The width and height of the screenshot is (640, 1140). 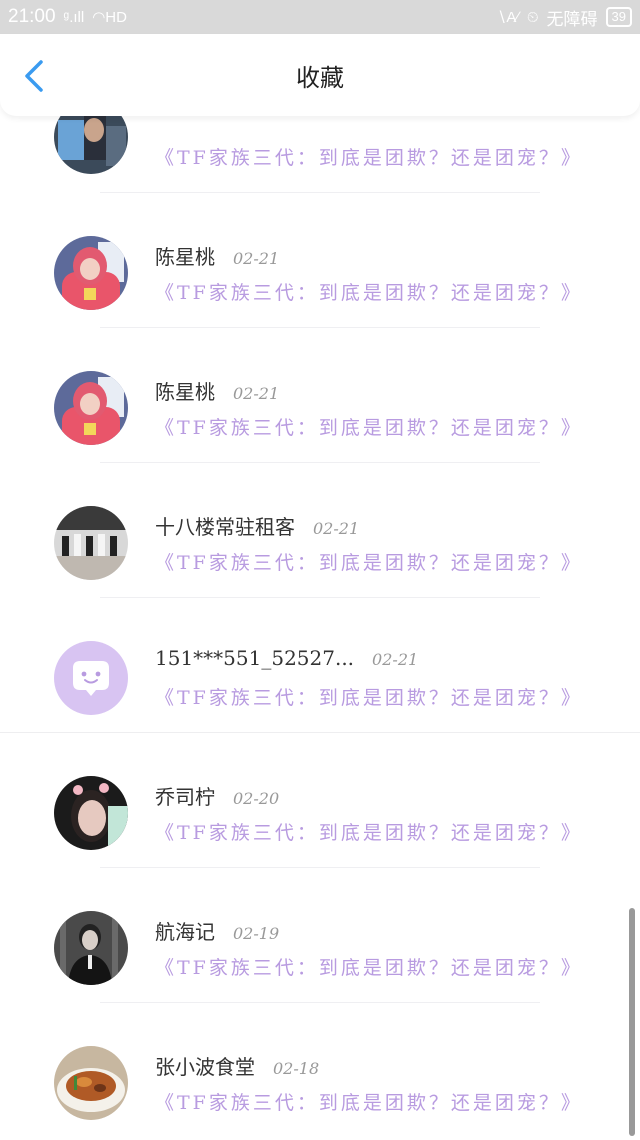 What do you see at coordinates (632, 1022) in the screenshot?
I see `scrollbar` at bounding box center [632, 1022].